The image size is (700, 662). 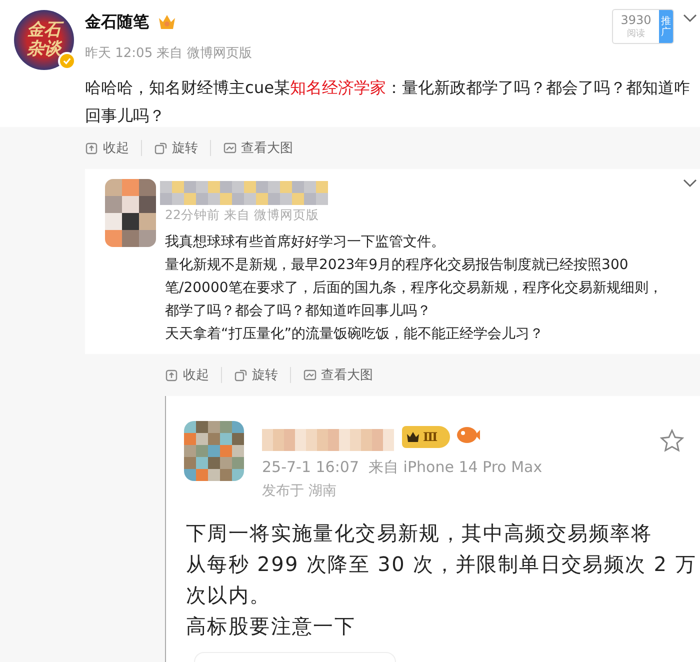 I want to click on avatar-logo: 金石 杂谈, so click(x=44, y=40).